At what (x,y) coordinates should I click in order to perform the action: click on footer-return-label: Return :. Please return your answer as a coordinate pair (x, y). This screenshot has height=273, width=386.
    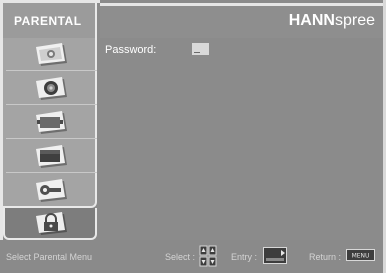
    Looking at the image, I should click on (325, 257).